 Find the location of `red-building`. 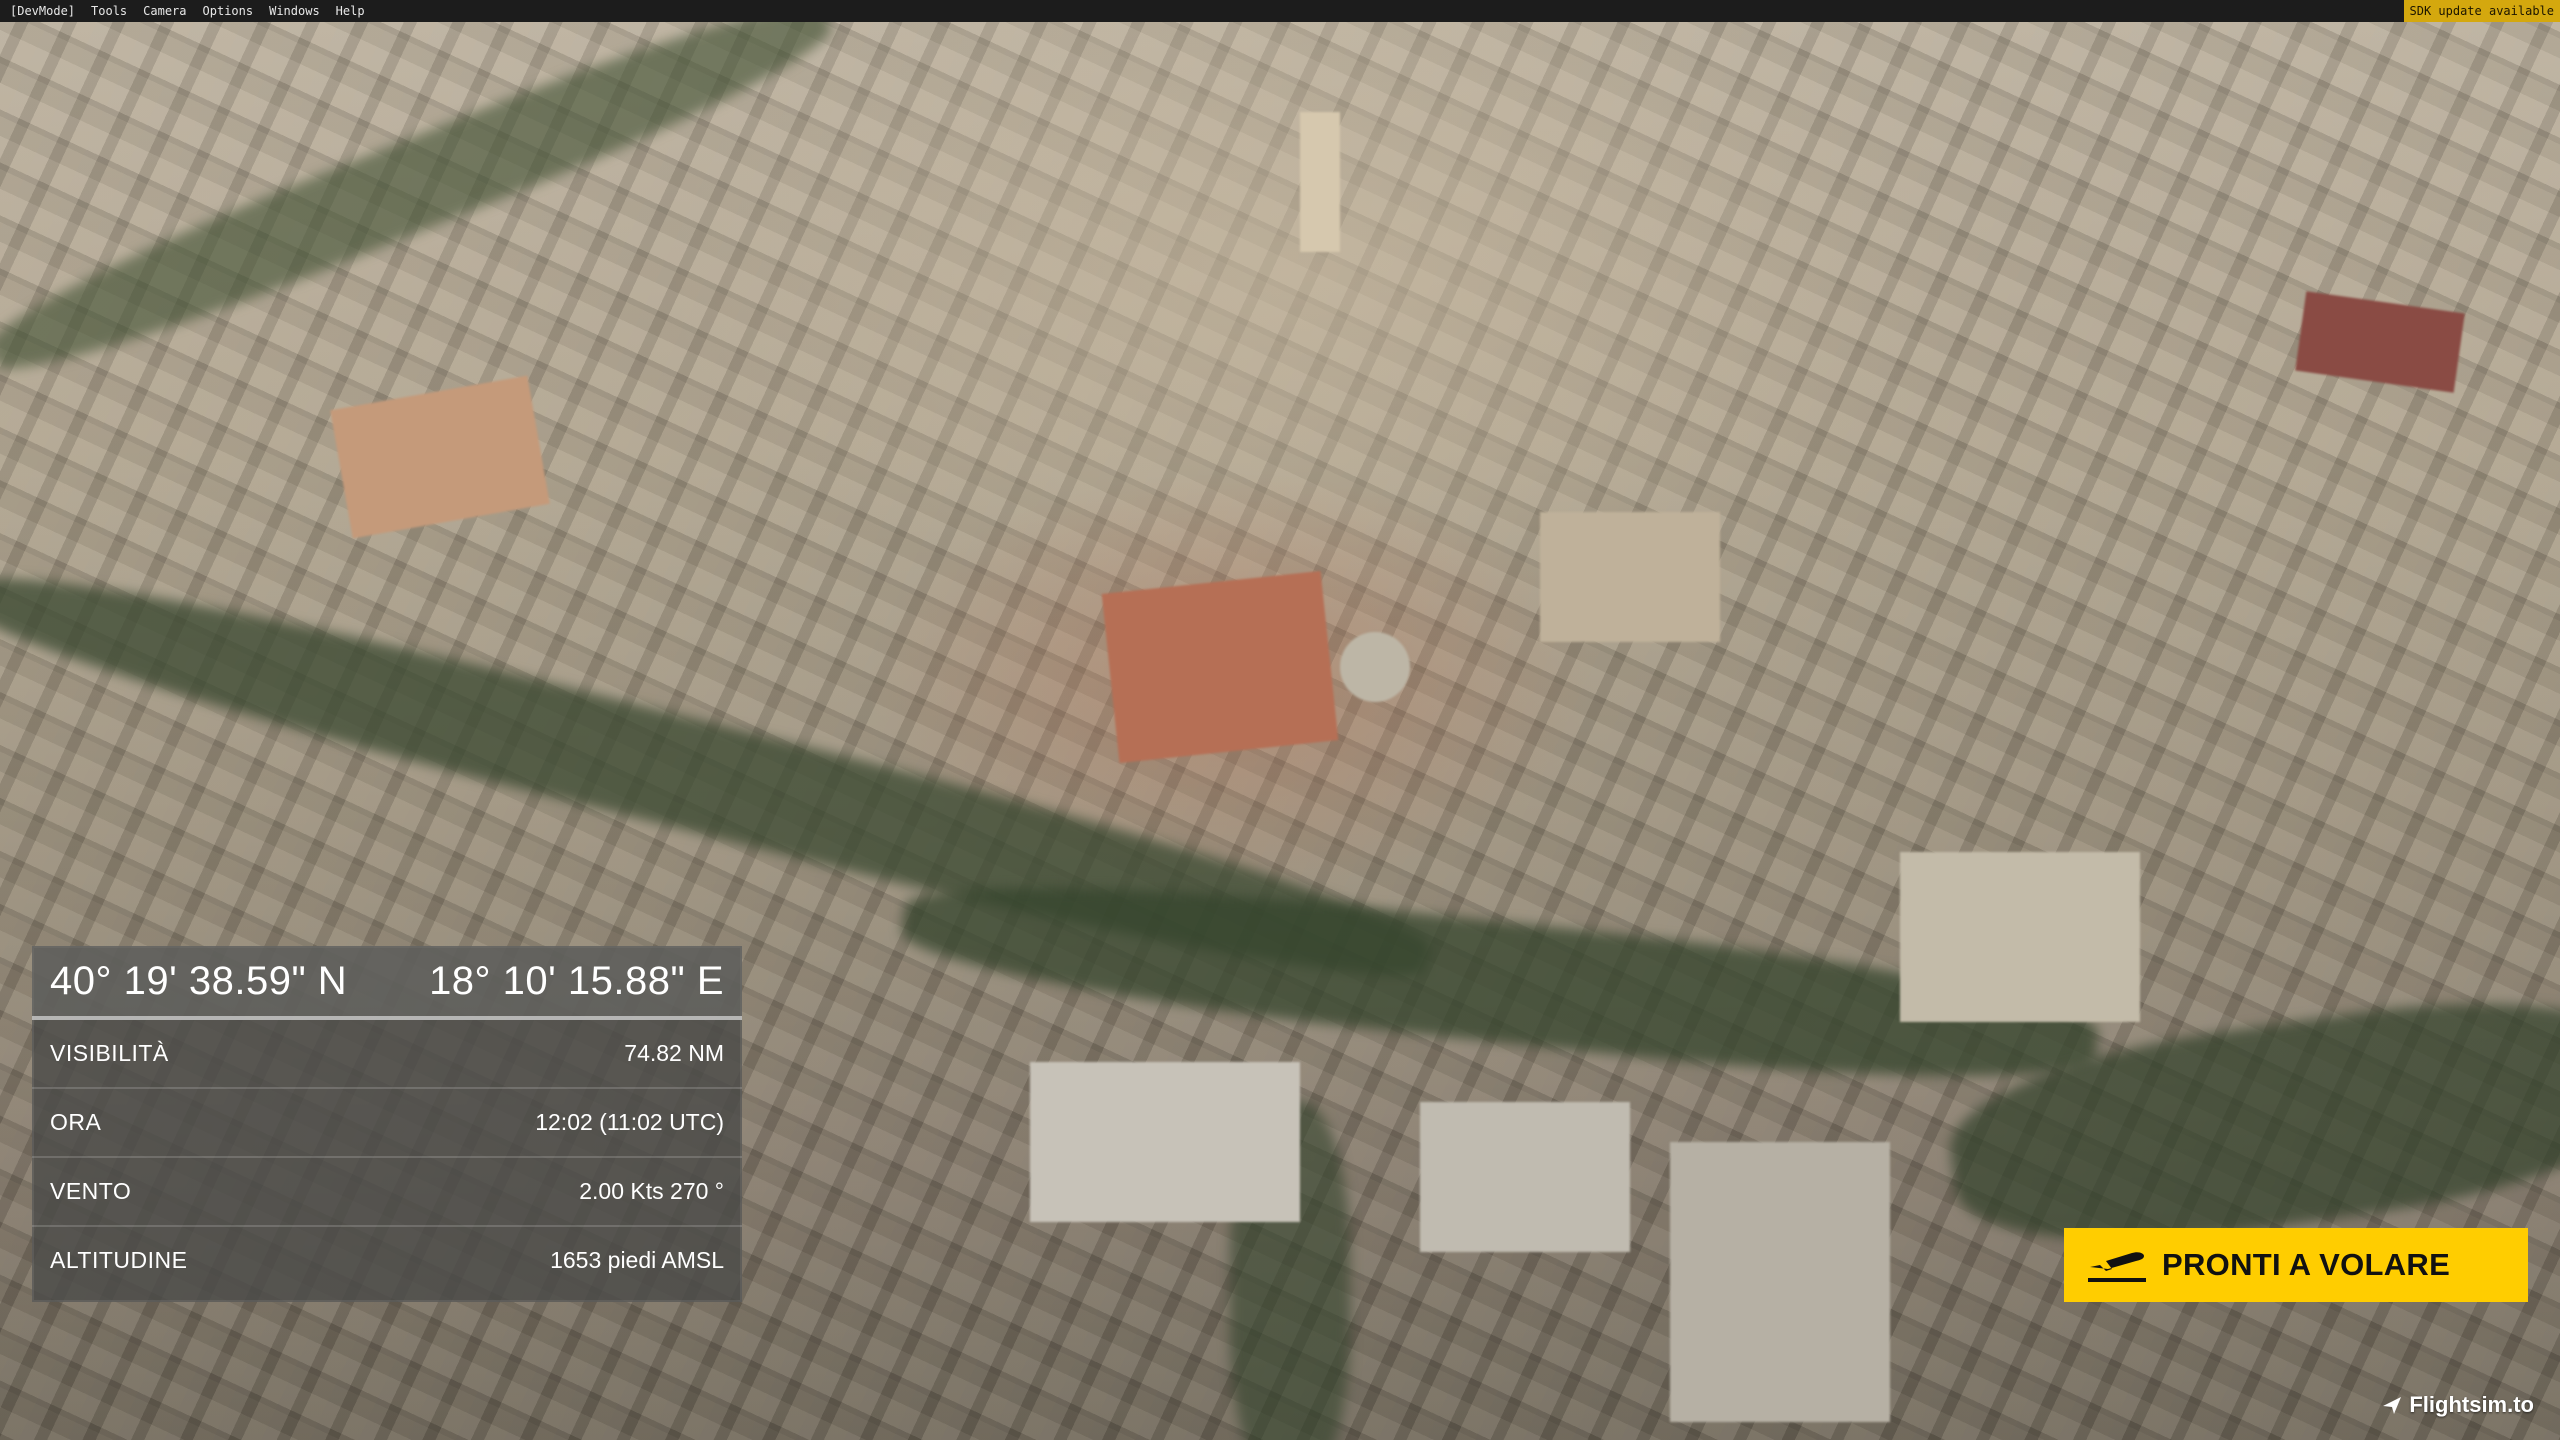

red-building is located at coordinates (2380, 342).